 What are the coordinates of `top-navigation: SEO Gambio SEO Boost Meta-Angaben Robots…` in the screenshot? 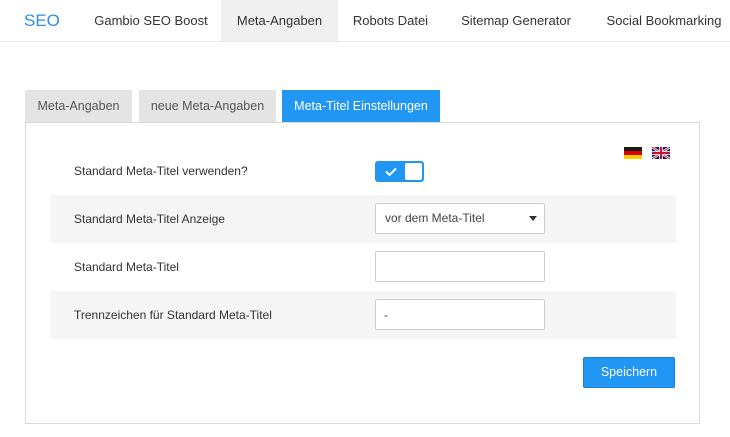 It's located at (365, 21).